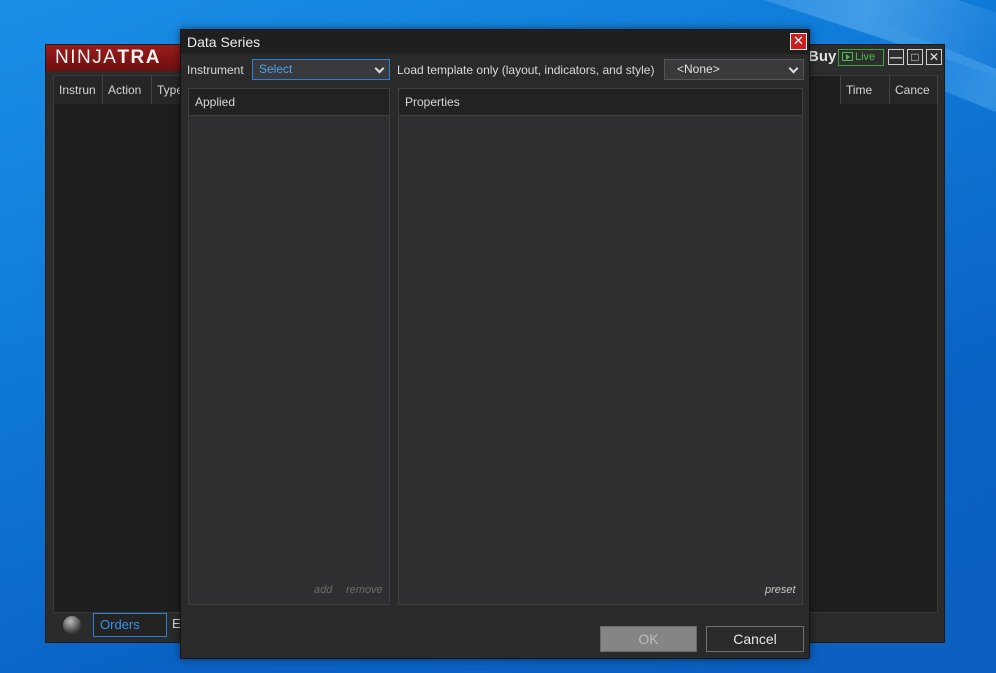  Describe the element at coordinates (289, 102) in the screenshot. I see `applied-header: Applied` at that location.